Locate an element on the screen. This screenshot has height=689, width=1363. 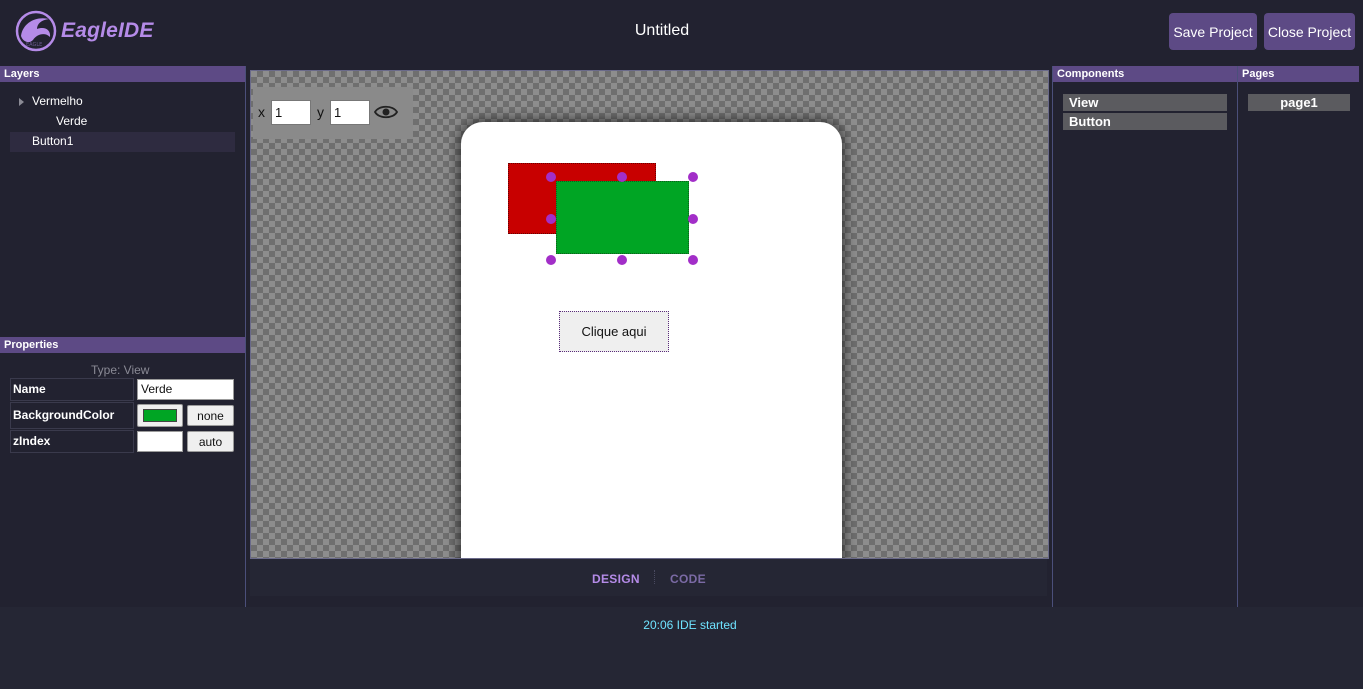
page-item-page1: page1 is located at coordinates (1299, 102).